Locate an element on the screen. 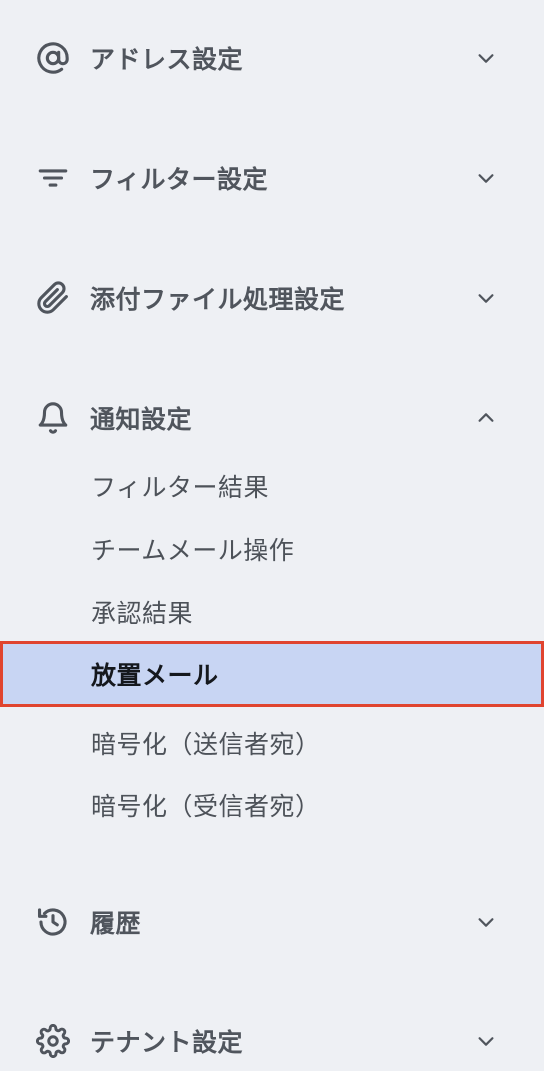  section-address-settings: アドレス設定 is located at coordinates (272, 58).